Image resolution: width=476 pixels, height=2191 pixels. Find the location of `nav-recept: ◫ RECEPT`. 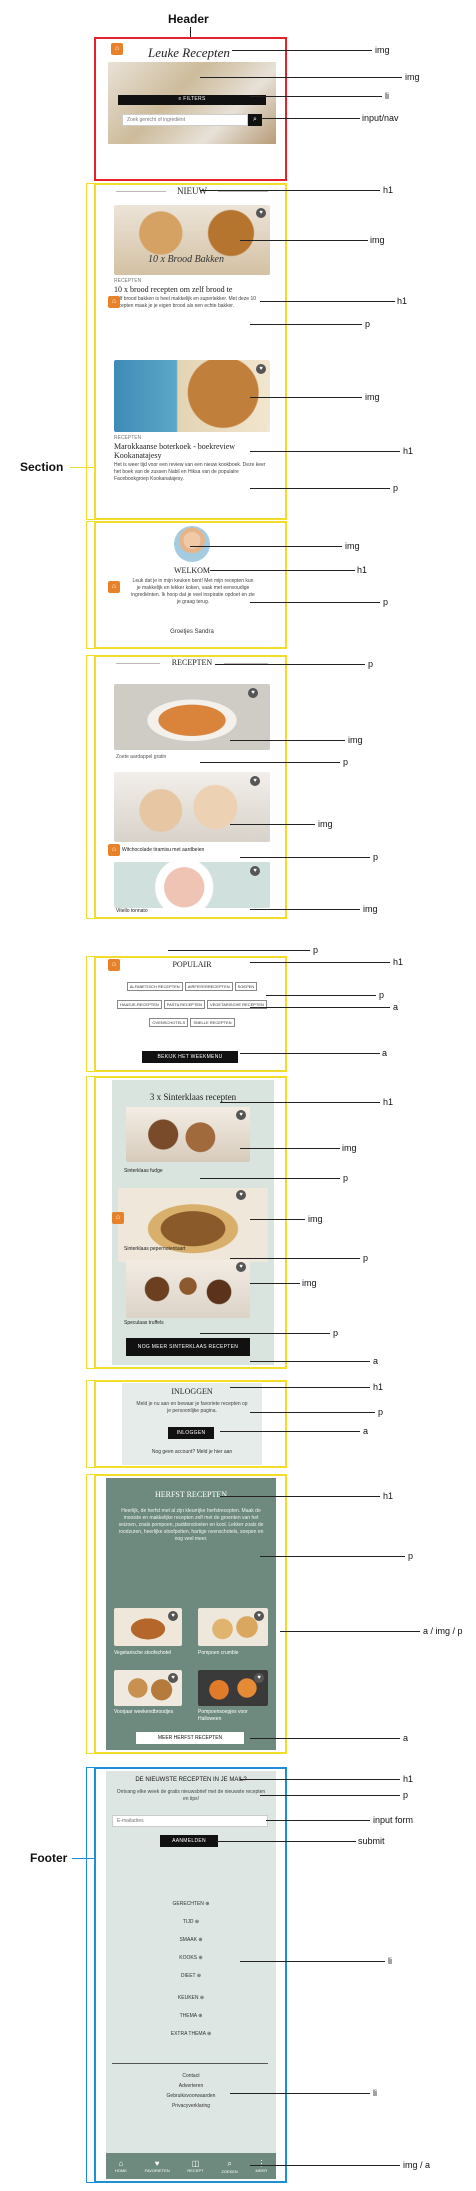

nav-recept: ◫ RECEPT is located at coordinates (195, 2166).